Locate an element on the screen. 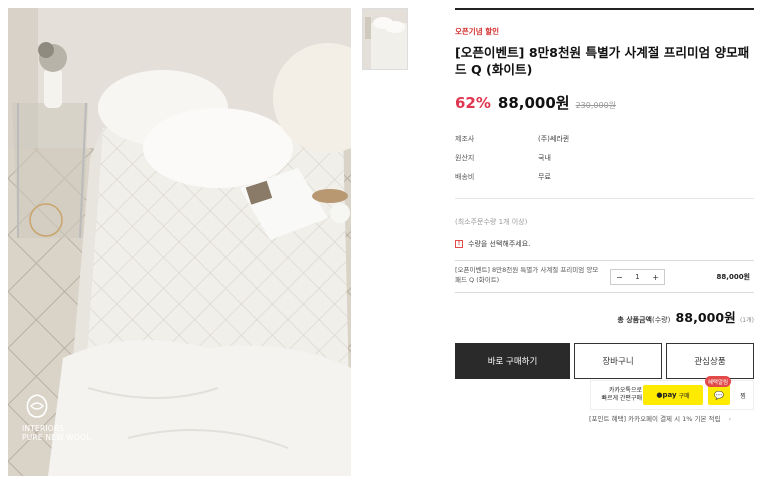 The image size is (773, 493). total-qty-label: (수량) is located at coordinates (661, 320).